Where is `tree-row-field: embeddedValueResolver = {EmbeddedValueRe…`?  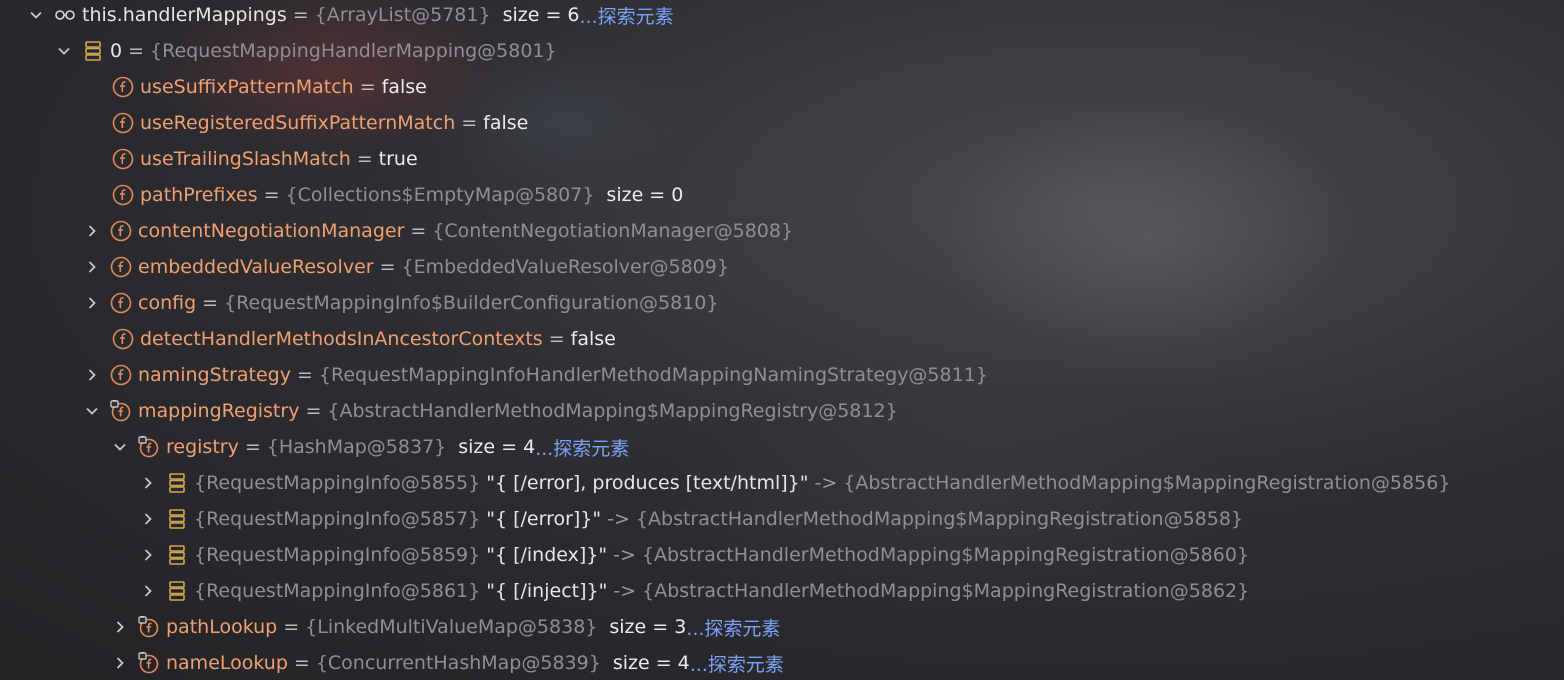
tree-row-field: embeddedValueResolver = {EmbeddedValueRe… is located at coordinates (405, 267).